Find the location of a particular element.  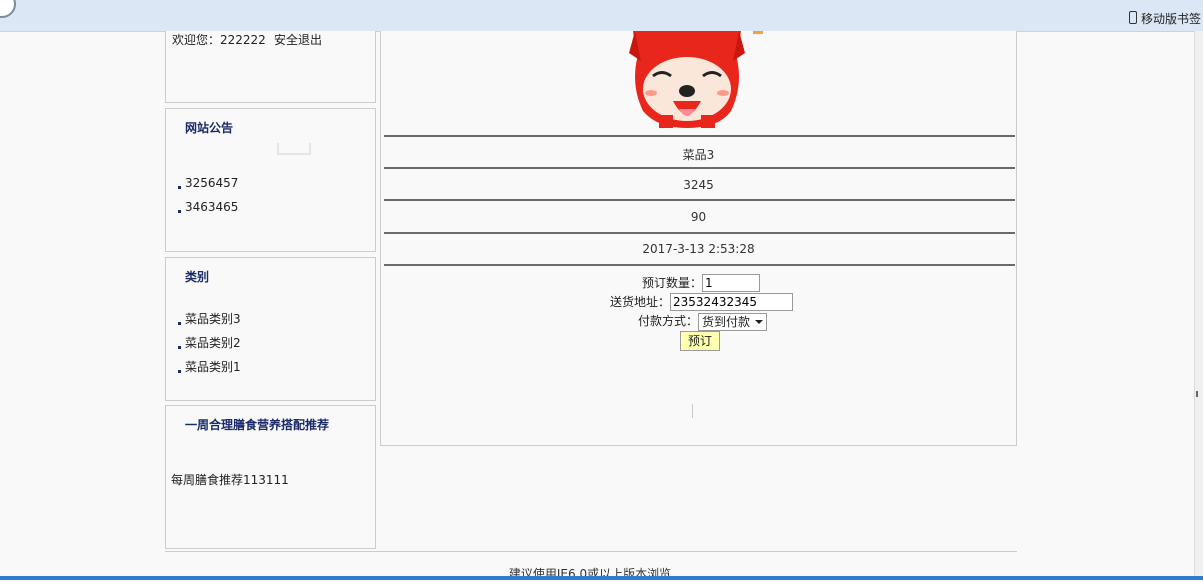

dish-image is located at coordinates (687, 79).